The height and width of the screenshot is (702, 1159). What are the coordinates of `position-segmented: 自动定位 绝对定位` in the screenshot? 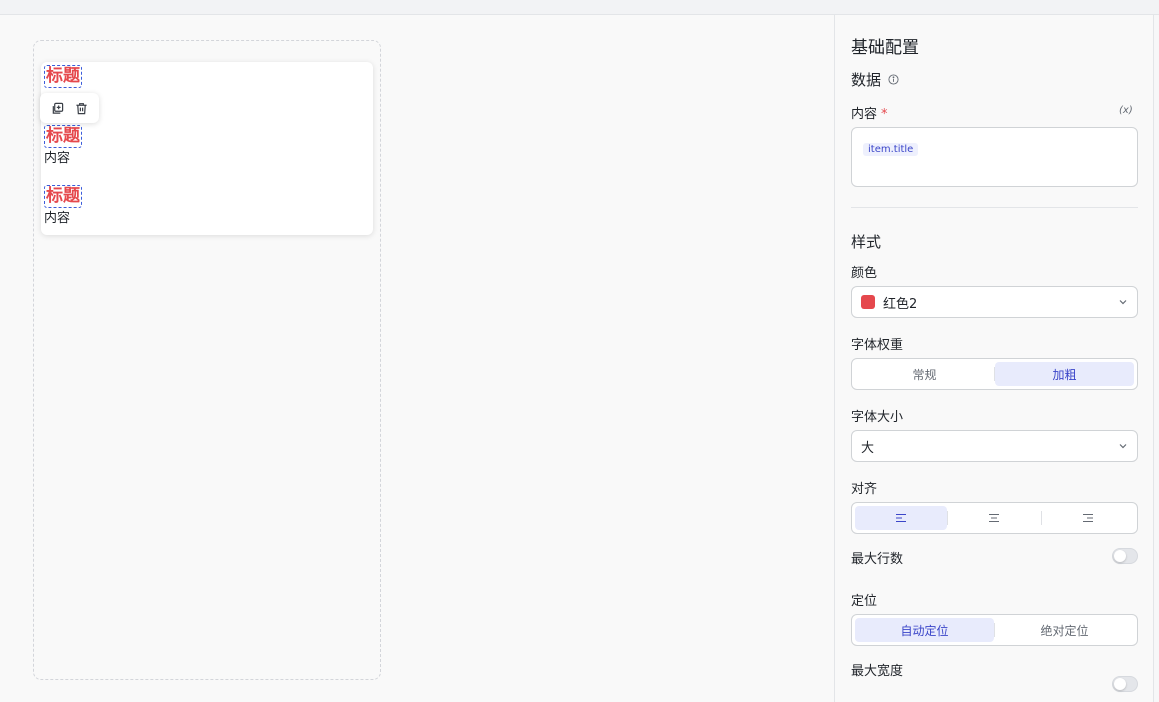 It's located at (994, 630).